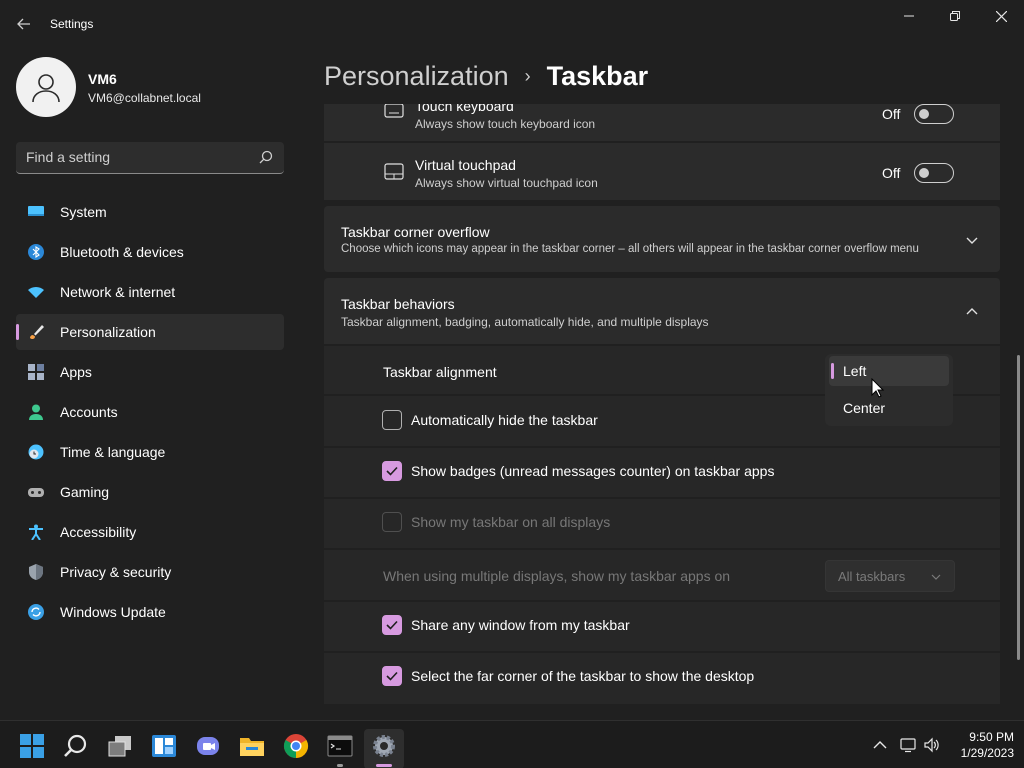 The height and width of the screenshot is (768, 1024). What do you see at coordinates (36, 532) in the screenshot?
I see `accessibility-icon` at bounding box center [36, 532].